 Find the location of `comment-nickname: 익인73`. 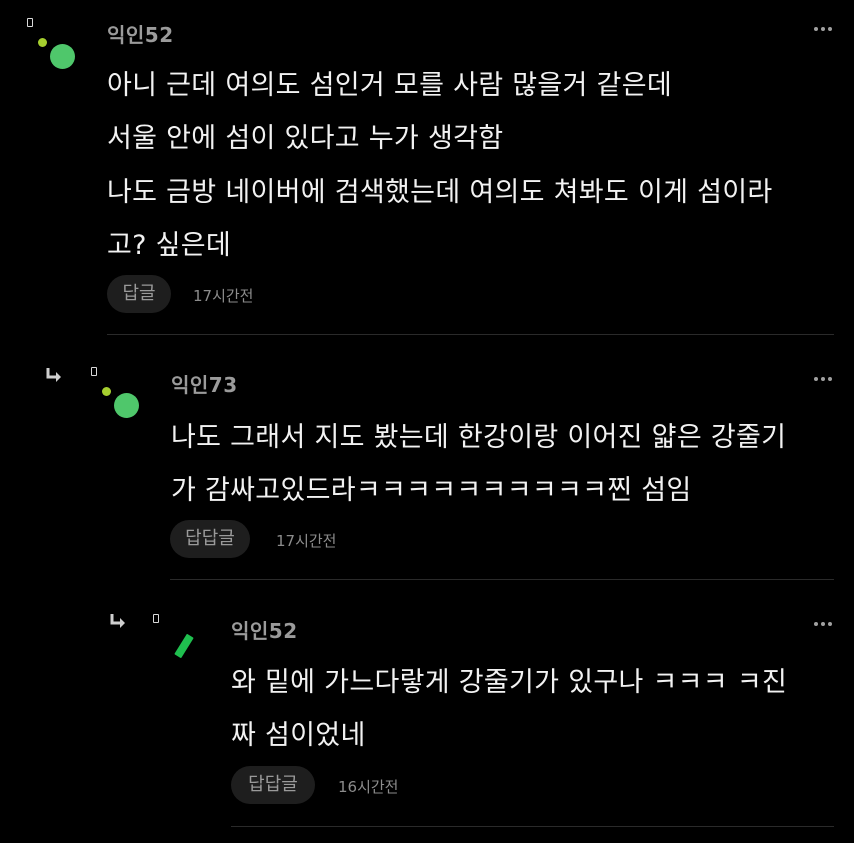

comment-nickname: 익인73 is located at coordinates (204, 383).